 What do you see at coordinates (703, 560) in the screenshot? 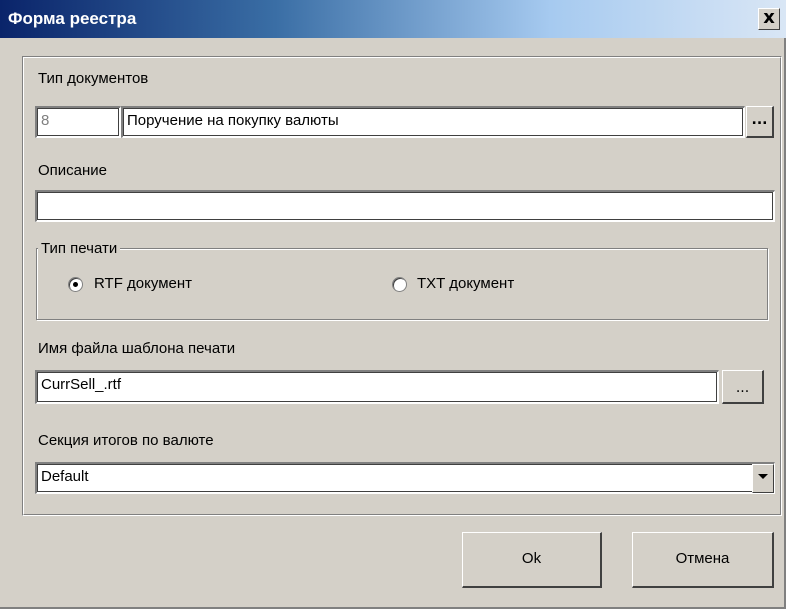
I see `cancel-button: Отмена` at bounding box center [703, 560].